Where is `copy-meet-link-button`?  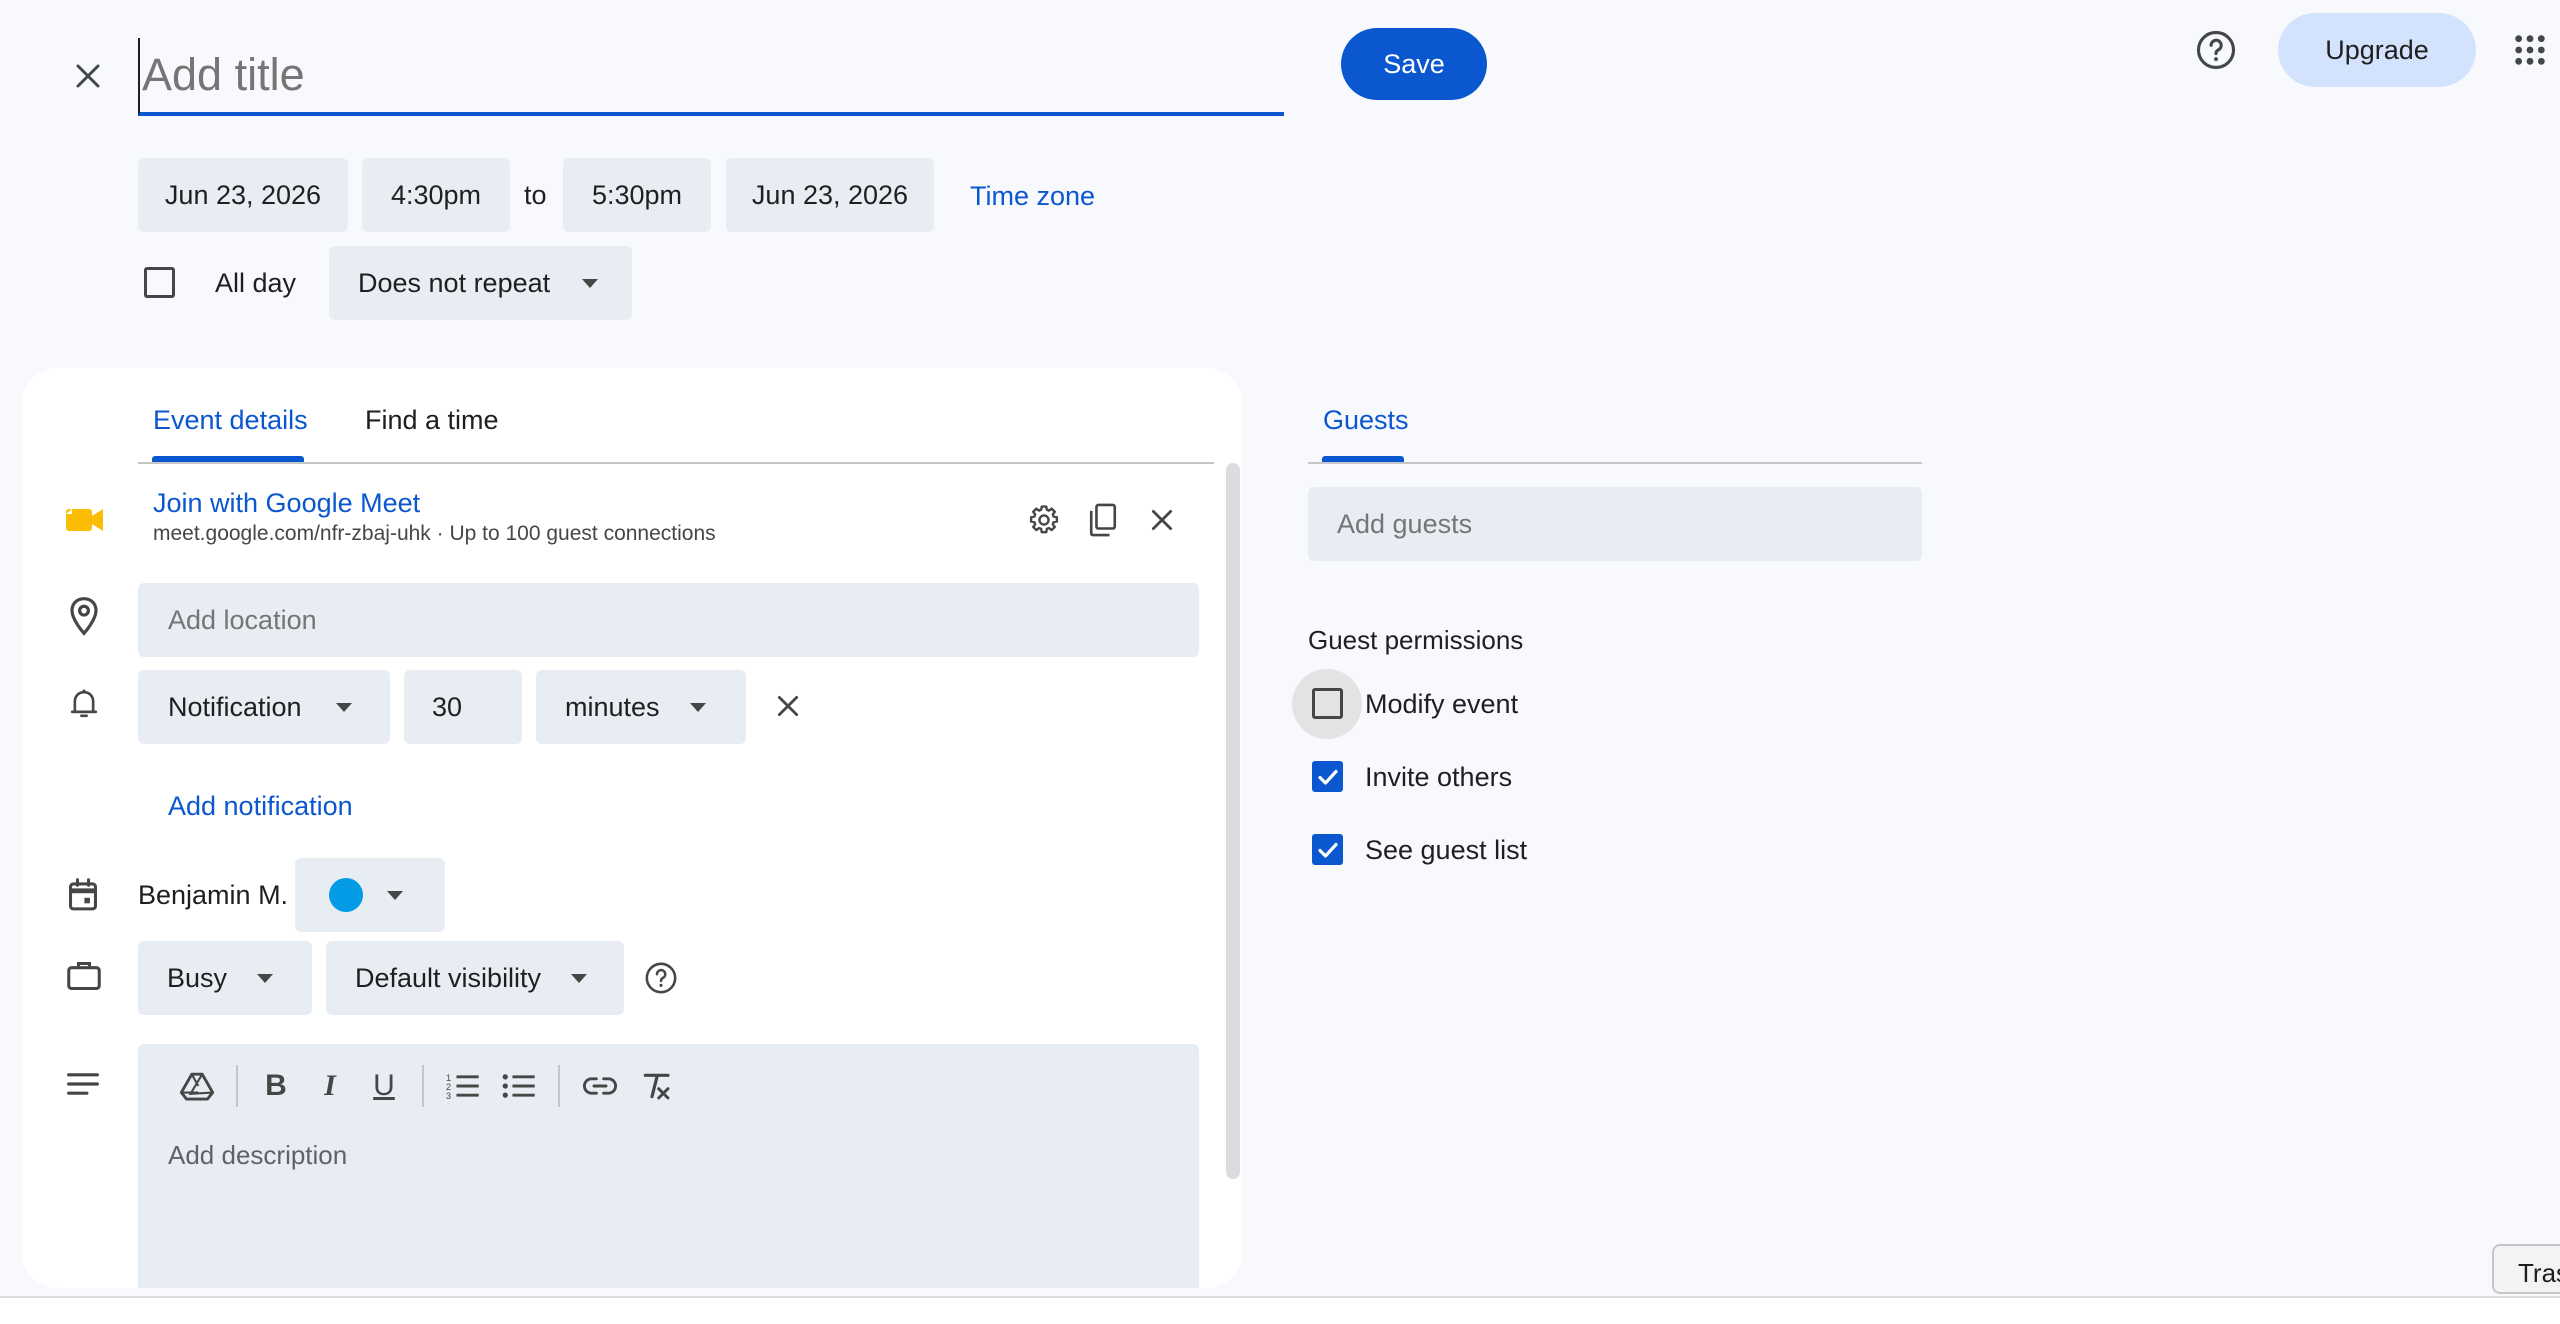 copy-meet-link-button is located at coordinates (1103, 520).